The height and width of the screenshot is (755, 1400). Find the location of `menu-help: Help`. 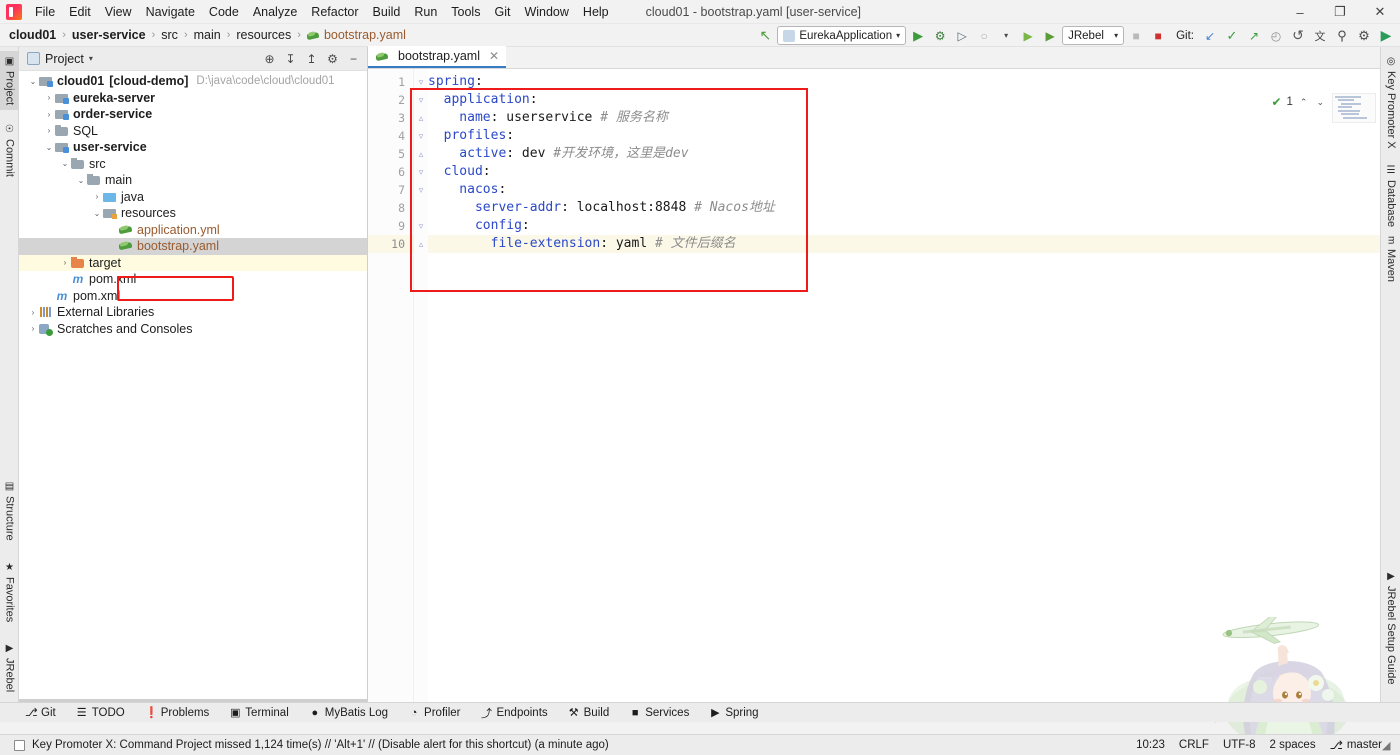

menu-help: Help is located at coordinates (596, 12).